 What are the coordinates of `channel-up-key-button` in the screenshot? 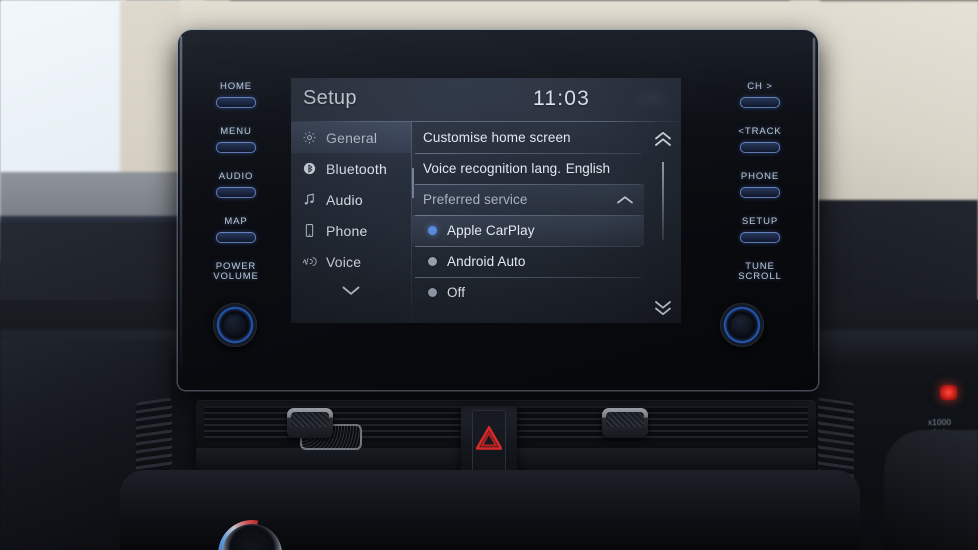 It's located at (760, 102).